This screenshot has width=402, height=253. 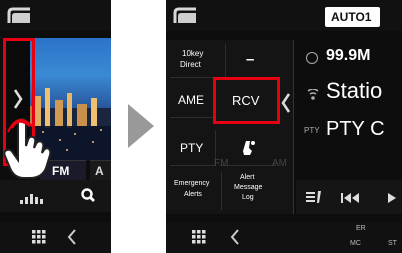 What do you see at coordinates (221, 163) in the screenshot?
I see `fm-tab-ghost: FM` at bounding box center [221, 163].